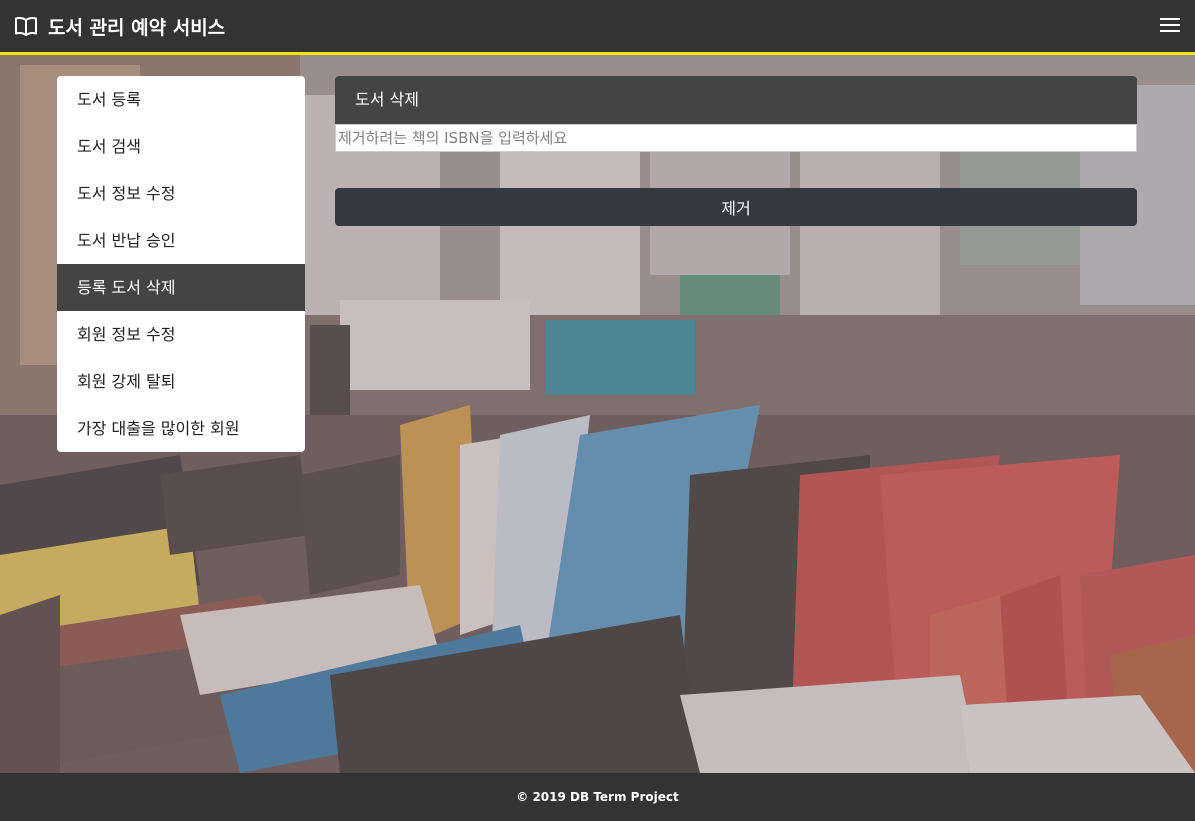 This screenshot has width=1195, height=821. I want to click on brand-link: 도서 관리 예약 서비스, so click(119, 26).